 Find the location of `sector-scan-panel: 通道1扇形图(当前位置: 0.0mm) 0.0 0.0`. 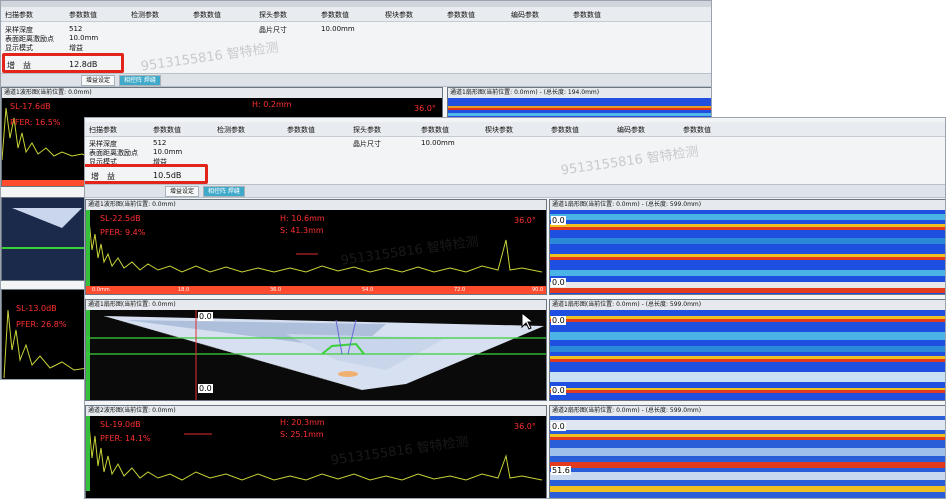

sector-scan-panel: 通道1扇形图(当前位置: 0.0mm) 0.0 0.0 is located at coordinates (316, 350).